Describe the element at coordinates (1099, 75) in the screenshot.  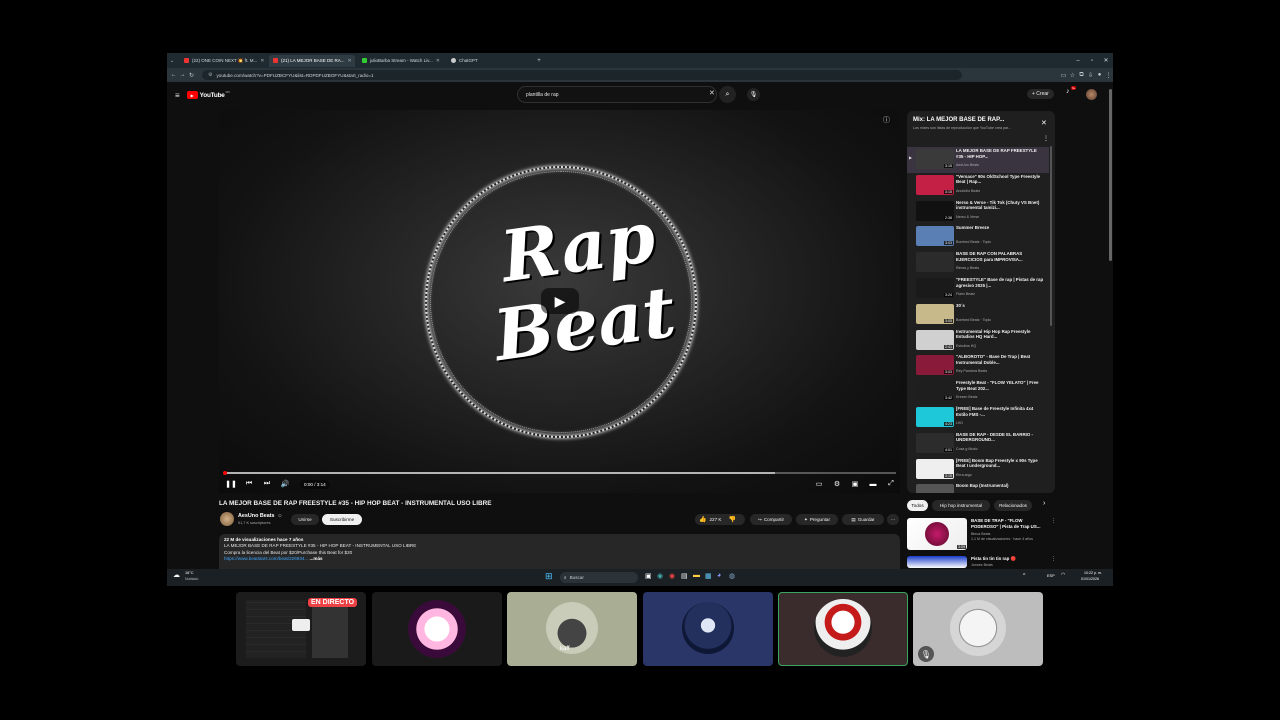
I see `profile-icon: ●` at that location.